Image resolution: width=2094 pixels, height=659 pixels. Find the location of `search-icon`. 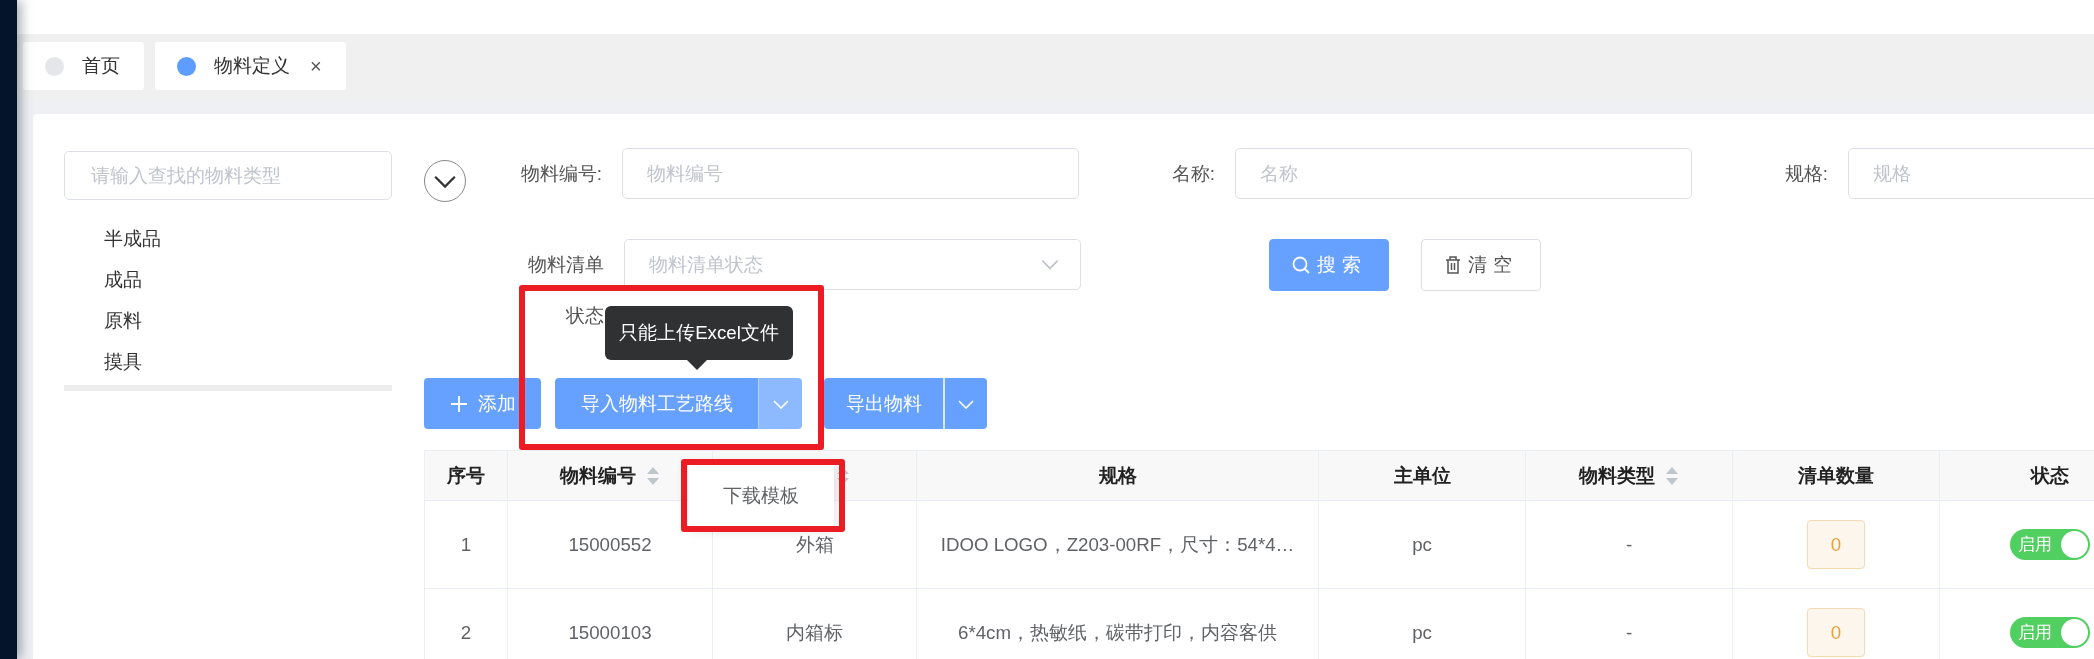

search-icon is located at coordinates (1301, 265).